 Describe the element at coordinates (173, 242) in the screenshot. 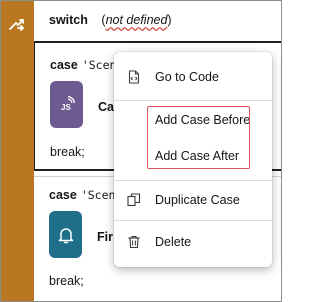

I see `menu-label: Delete` at that location.